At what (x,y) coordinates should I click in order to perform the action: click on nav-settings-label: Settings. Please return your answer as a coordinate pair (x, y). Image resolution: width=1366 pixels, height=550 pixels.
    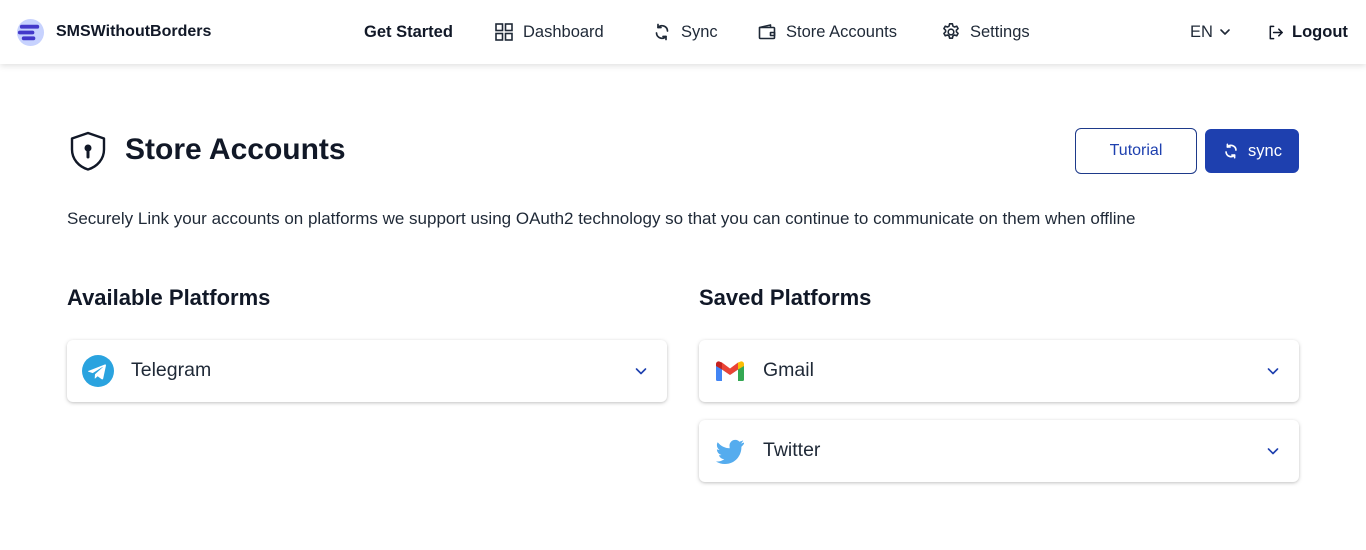
    Looking at the image, I should click on (1000, 31).